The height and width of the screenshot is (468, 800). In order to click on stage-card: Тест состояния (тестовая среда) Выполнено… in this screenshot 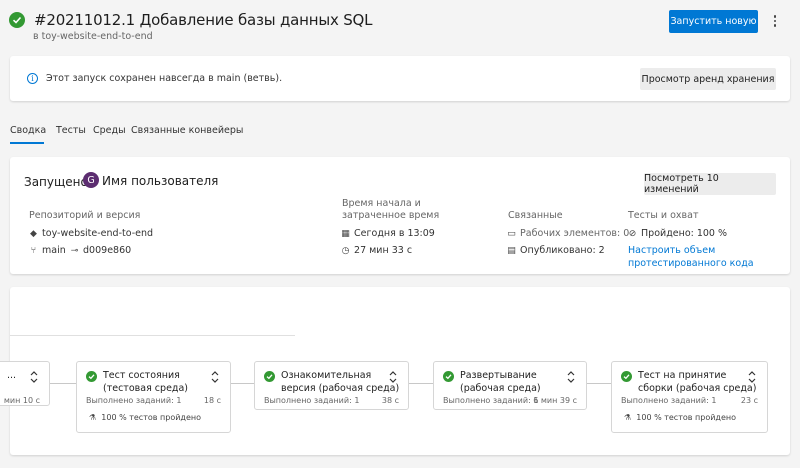, I will do `click(153, 397)`.